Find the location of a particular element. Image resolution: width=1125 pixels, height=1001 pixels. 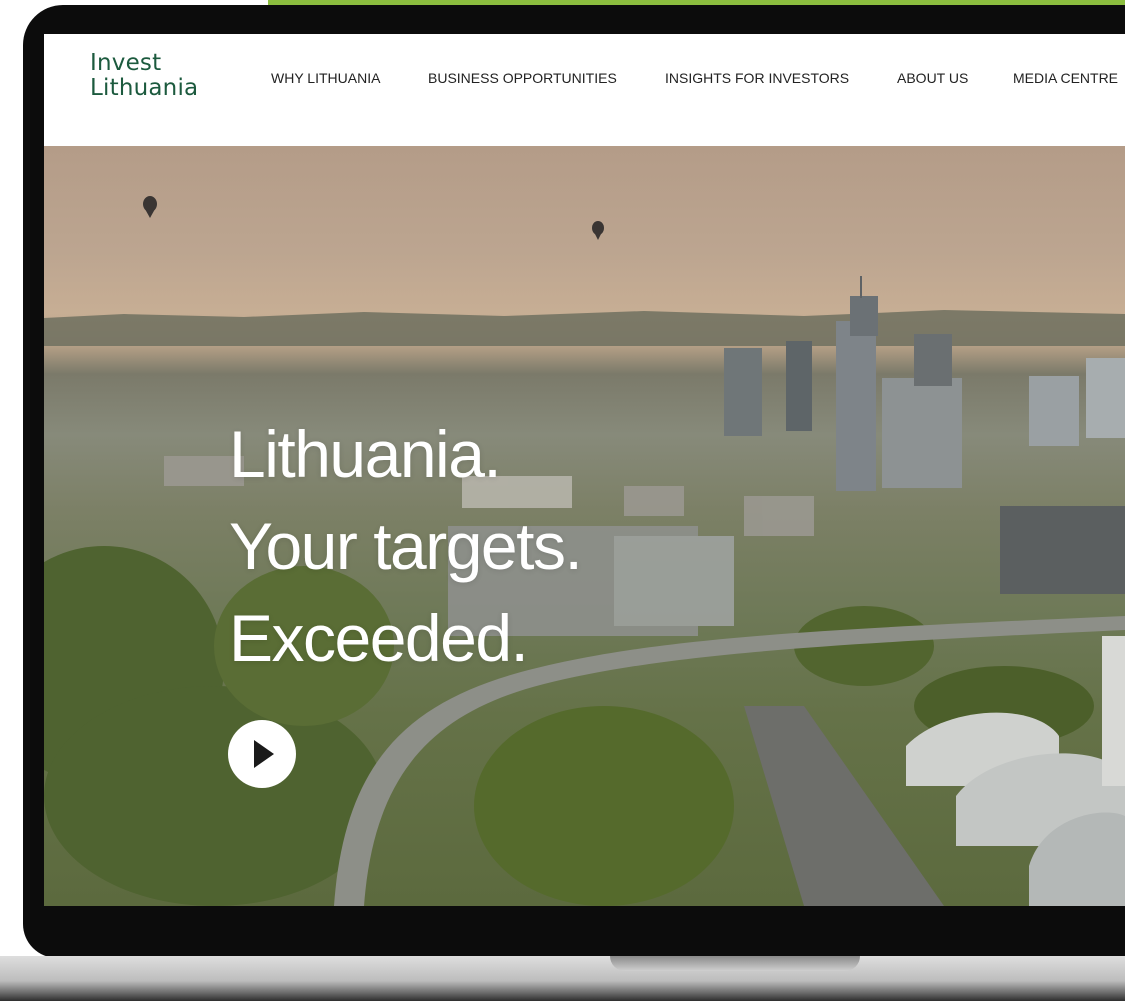

horizon-hills is located at coordinates (584, 328).